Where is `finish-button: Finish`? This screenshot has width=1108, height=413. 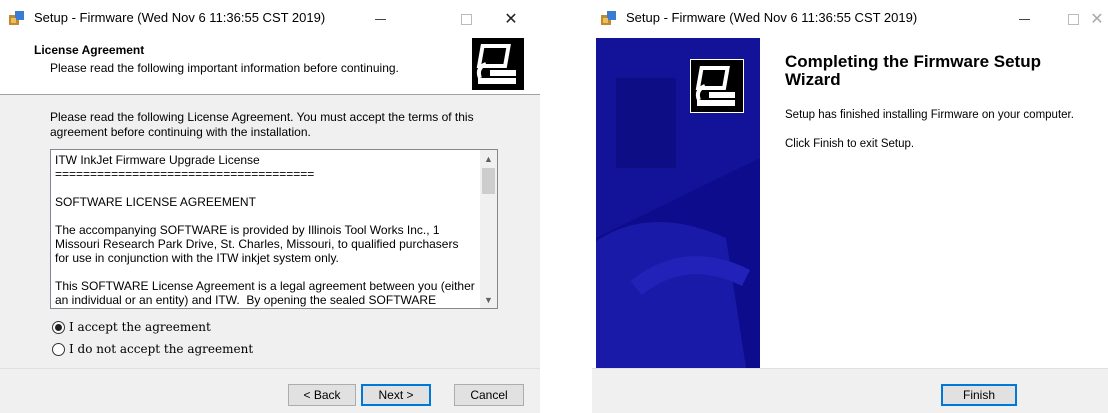
finish-button: Finish is located at coordinates (979, 395).